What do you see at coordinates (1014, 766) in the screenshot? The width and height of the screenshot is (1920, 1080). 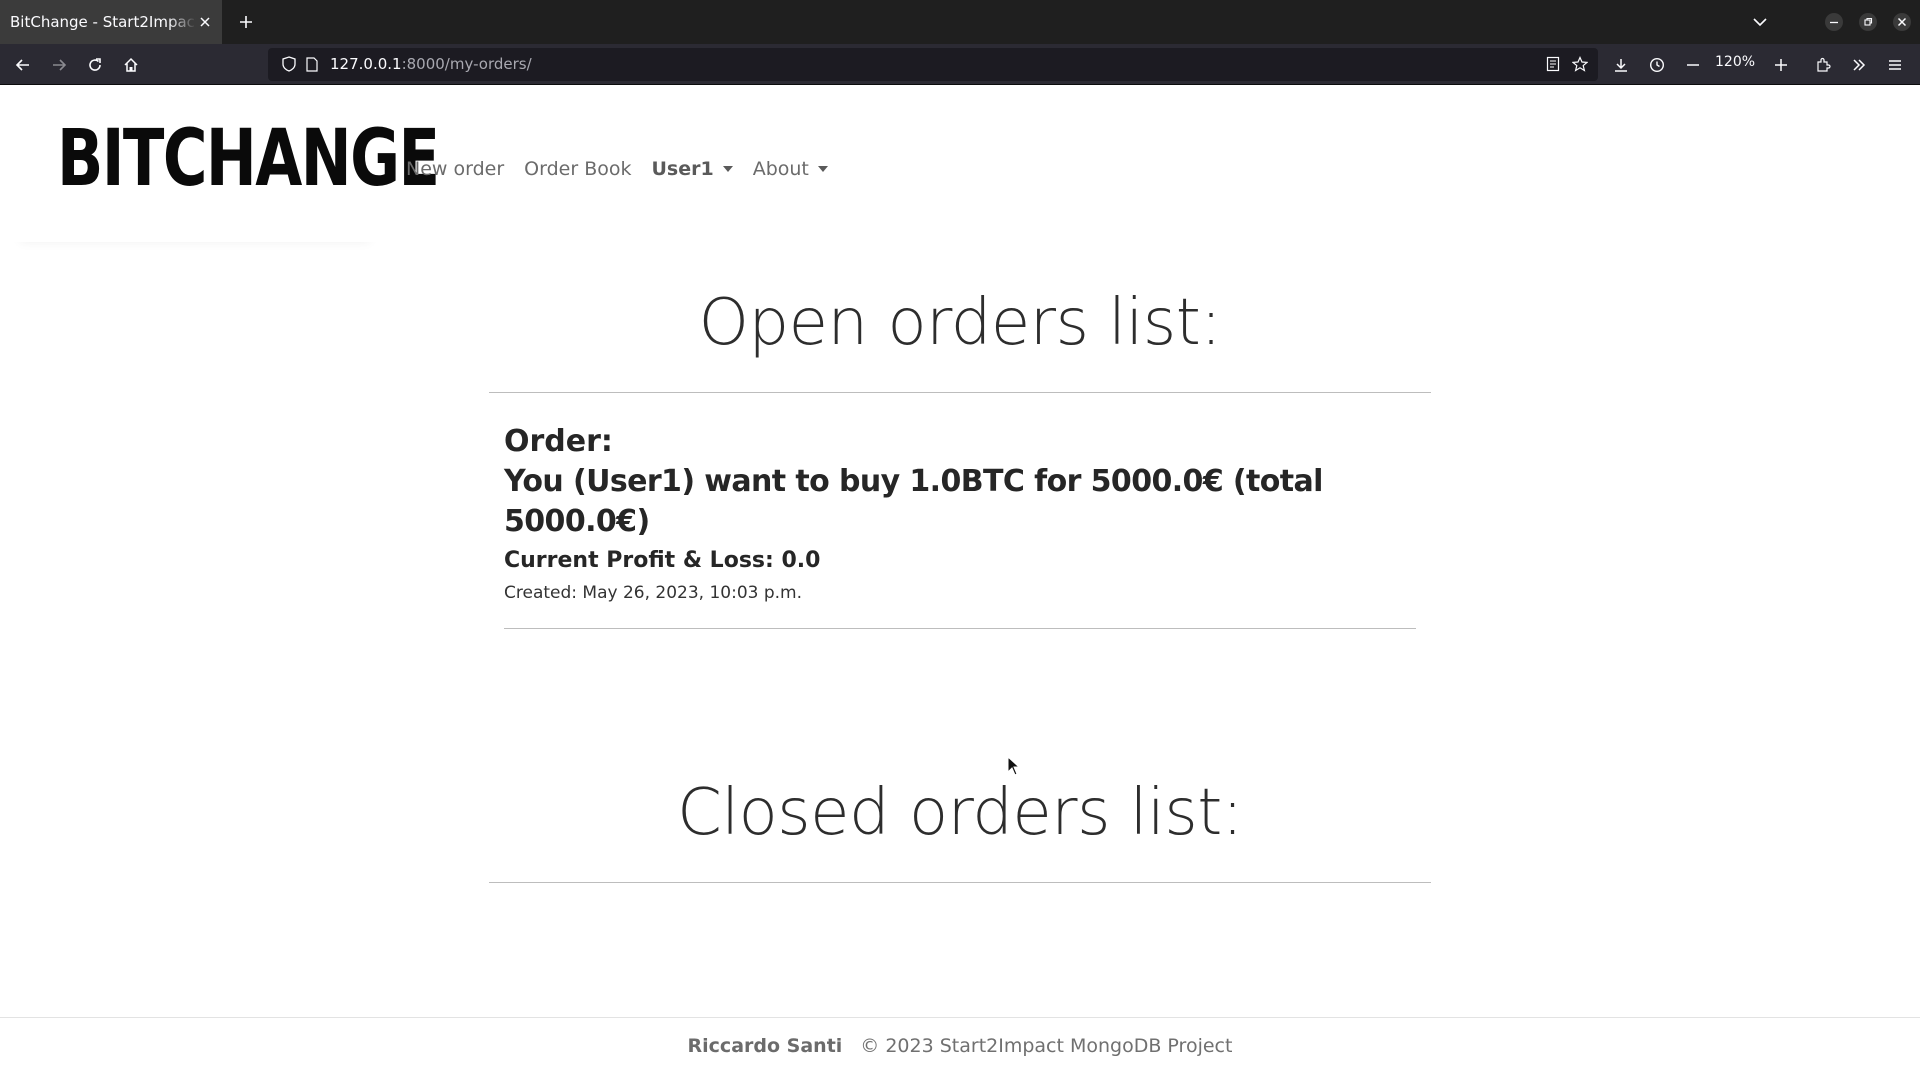 I see `mouse-cursor-icon` at bounding box center [1014, 766].